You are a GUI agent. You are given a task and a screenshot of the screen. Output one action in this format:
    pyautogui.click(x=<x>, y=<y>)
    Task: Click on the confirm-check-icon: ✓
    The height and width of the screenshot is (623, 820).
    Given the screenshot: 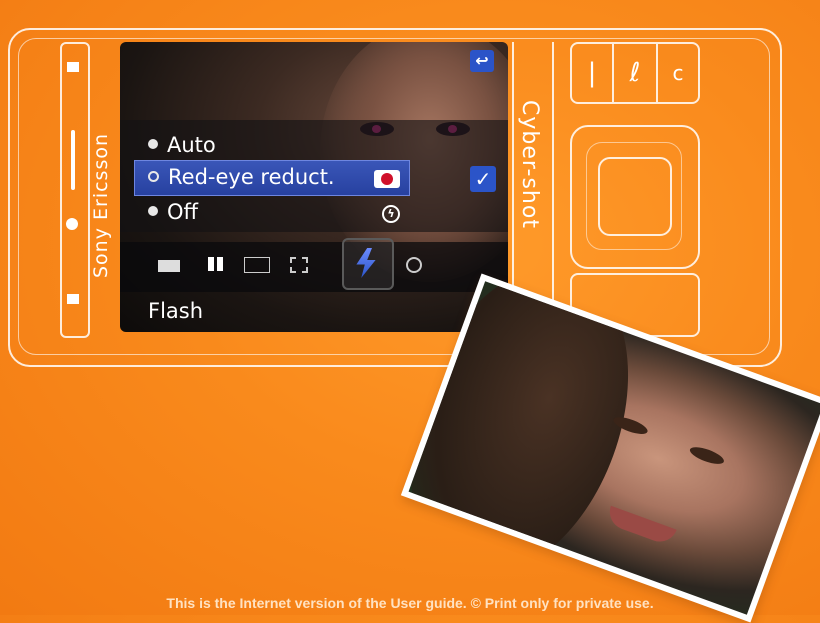 What is the action you would take?
    pyautogui.click(x=483, y=179)
    